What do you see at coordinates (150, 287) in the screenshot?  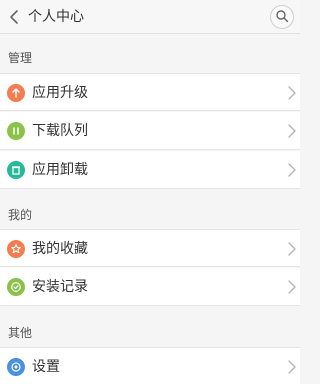 I see `list-item-install-history: 安装记录` at bounding box center [150, 287].